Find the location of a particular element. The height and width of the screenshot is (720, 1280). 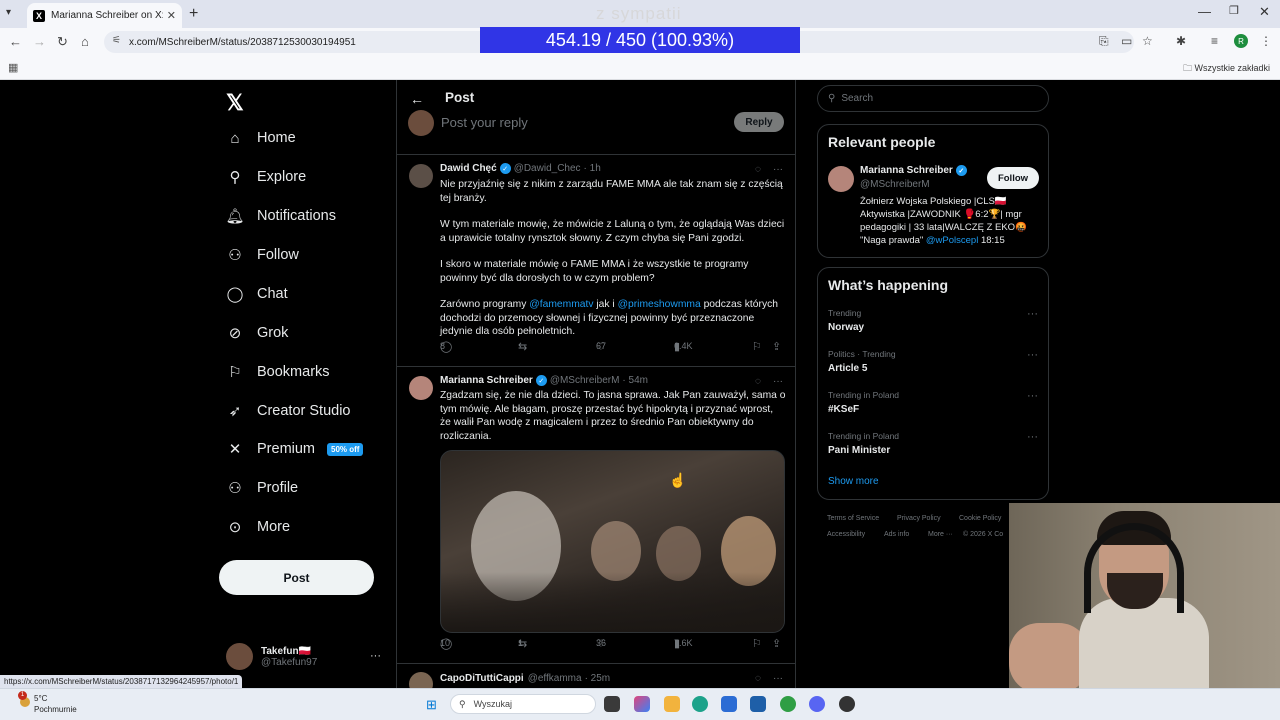

tweet-time: · 1h is located at coordinates (592, 168).